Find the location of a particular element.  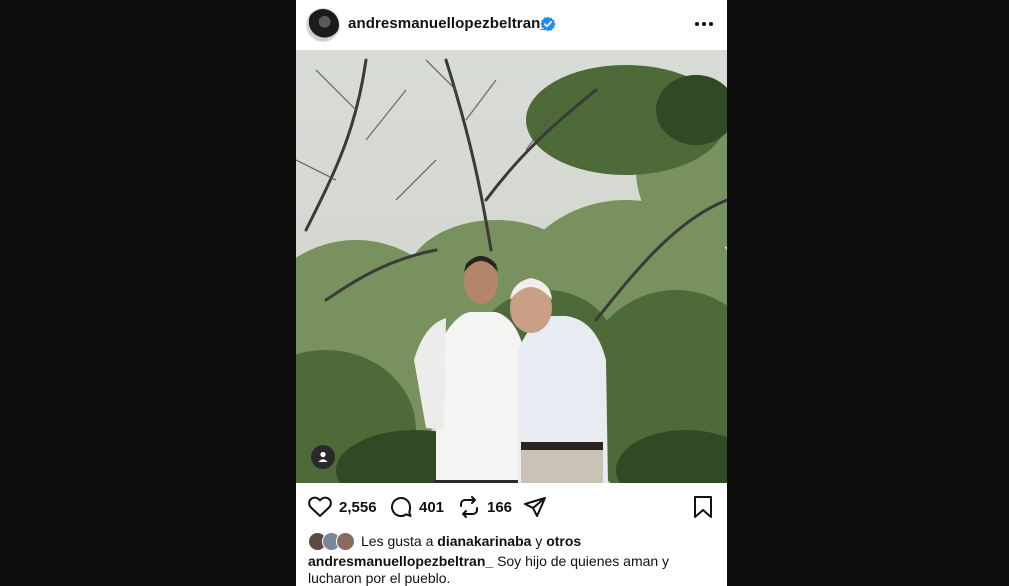

repost-button: 166 is located at coordinates (484, 507).